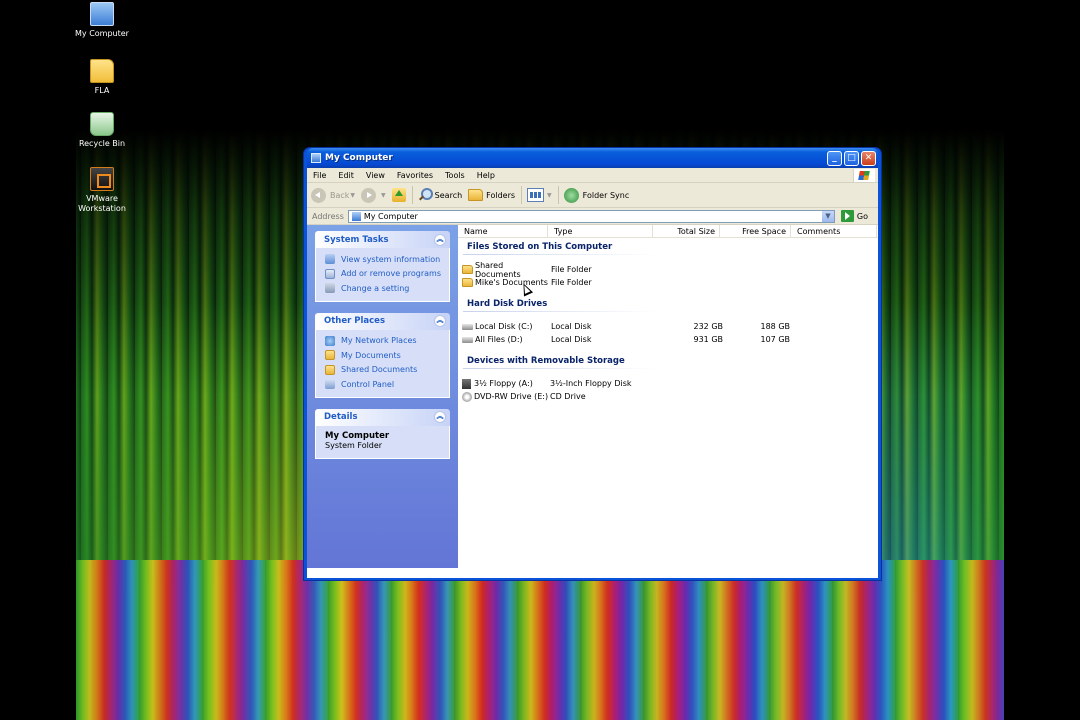 The image size is (1080, 720). What do you see at coordinates (455, 175) in the screenshot?
I see `menu-tools: Tools` at bounding box center [455, 175].